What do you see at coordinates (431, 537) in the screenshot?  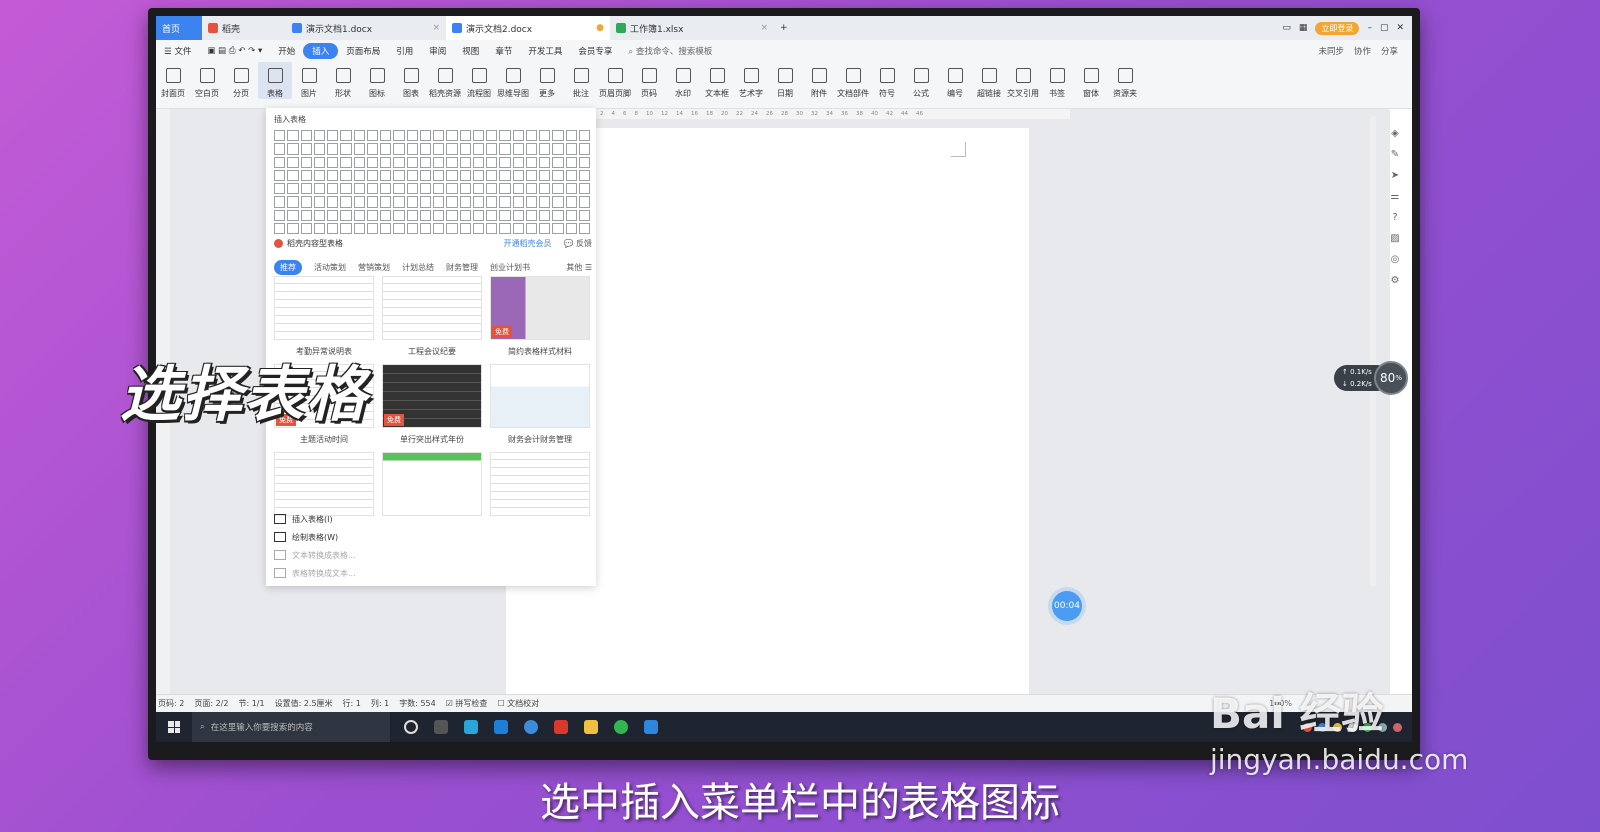 I see `draw-table-action: 绘制表格(W)` at bounding box center [431, 537].